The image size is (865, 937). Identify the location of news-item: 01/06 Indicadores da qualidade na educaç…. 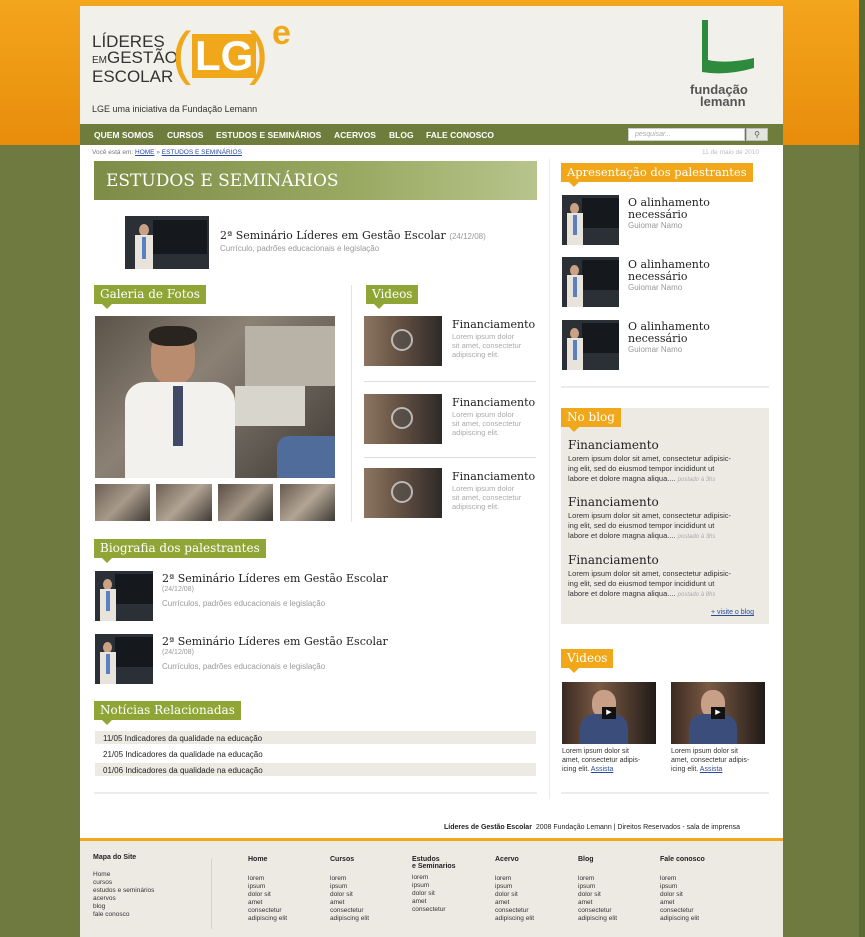
(315, 769).